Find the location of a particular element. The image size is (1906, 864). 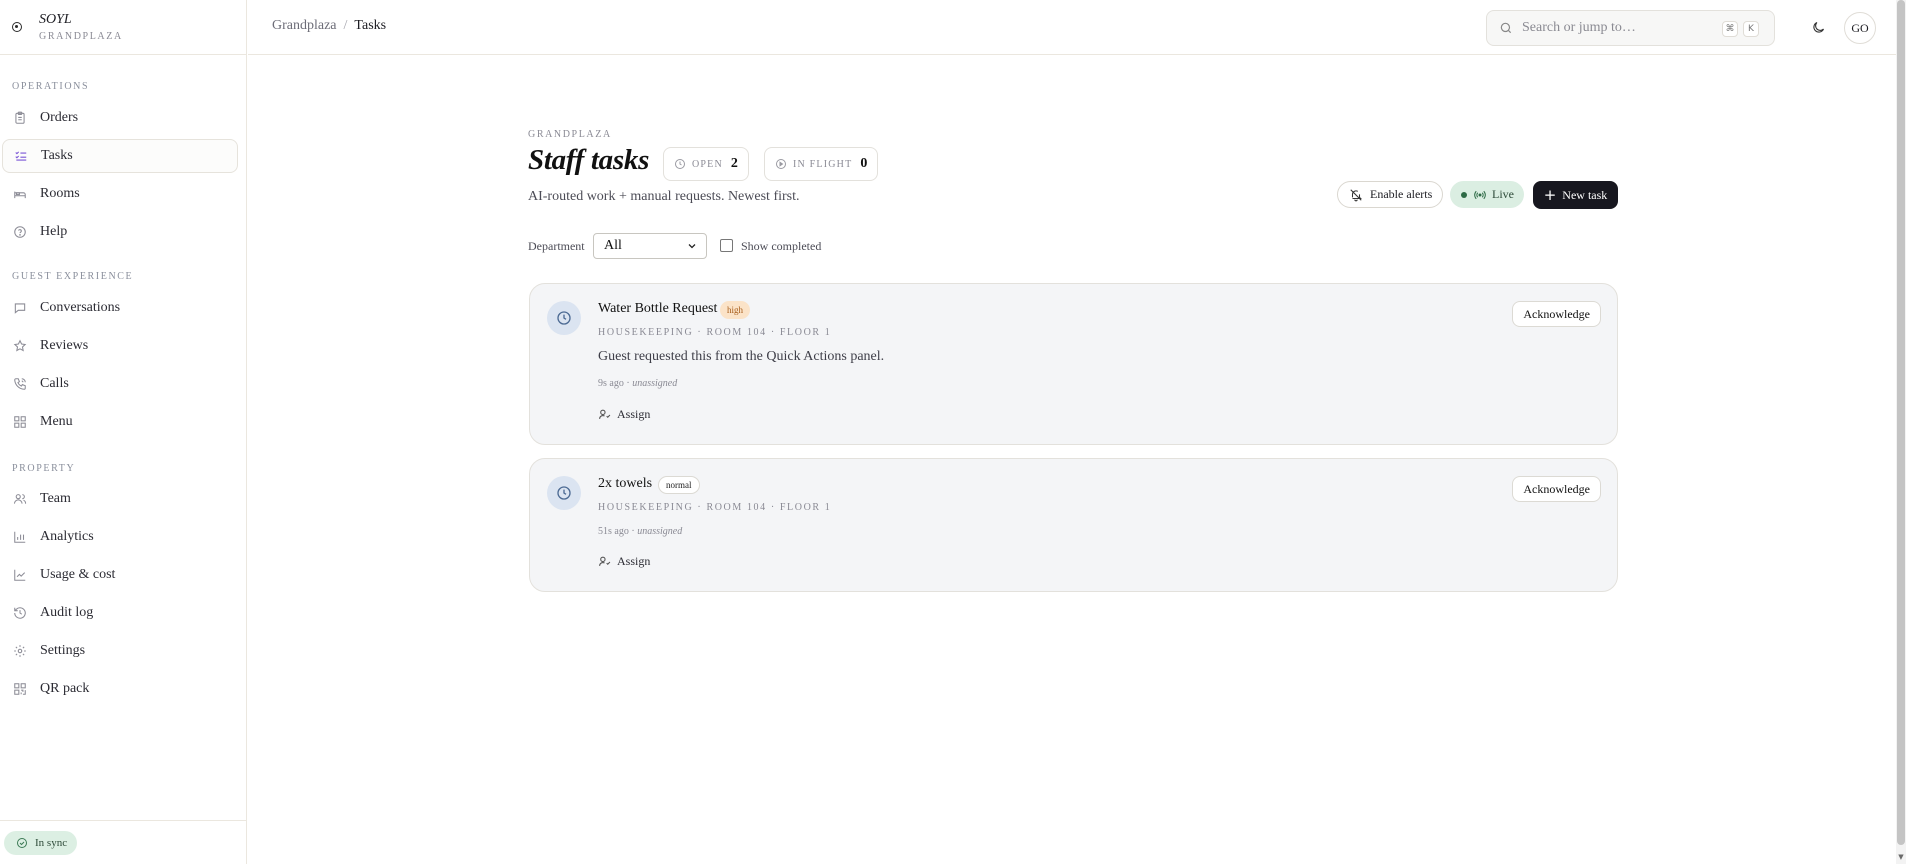

line-chart-icon is located at coordinates (20, 575).